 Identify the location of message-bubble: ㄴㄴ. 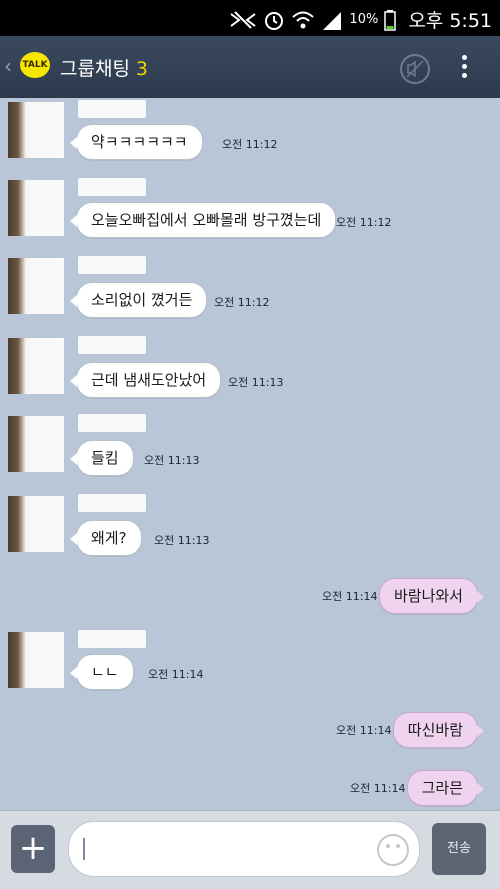
(102, 672).